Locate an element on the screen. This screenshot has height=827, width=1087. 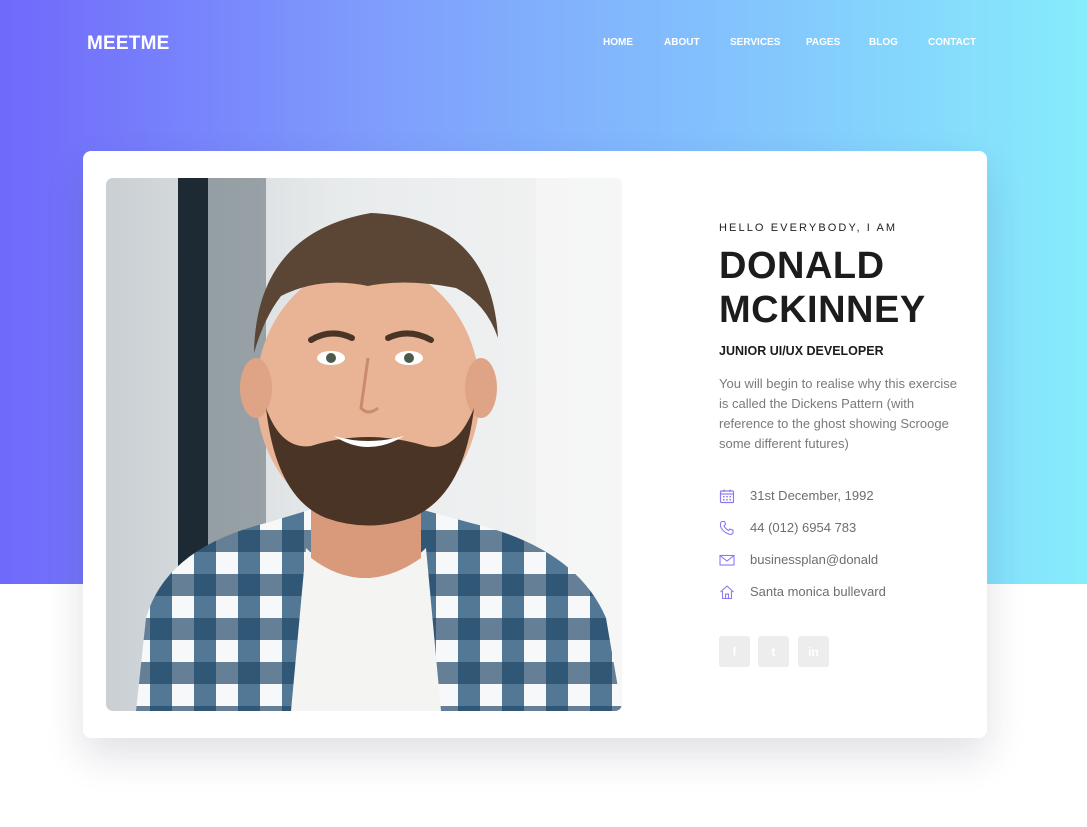
contact-birthday: 31st December, 1992 is located at coordinates (844, 496).